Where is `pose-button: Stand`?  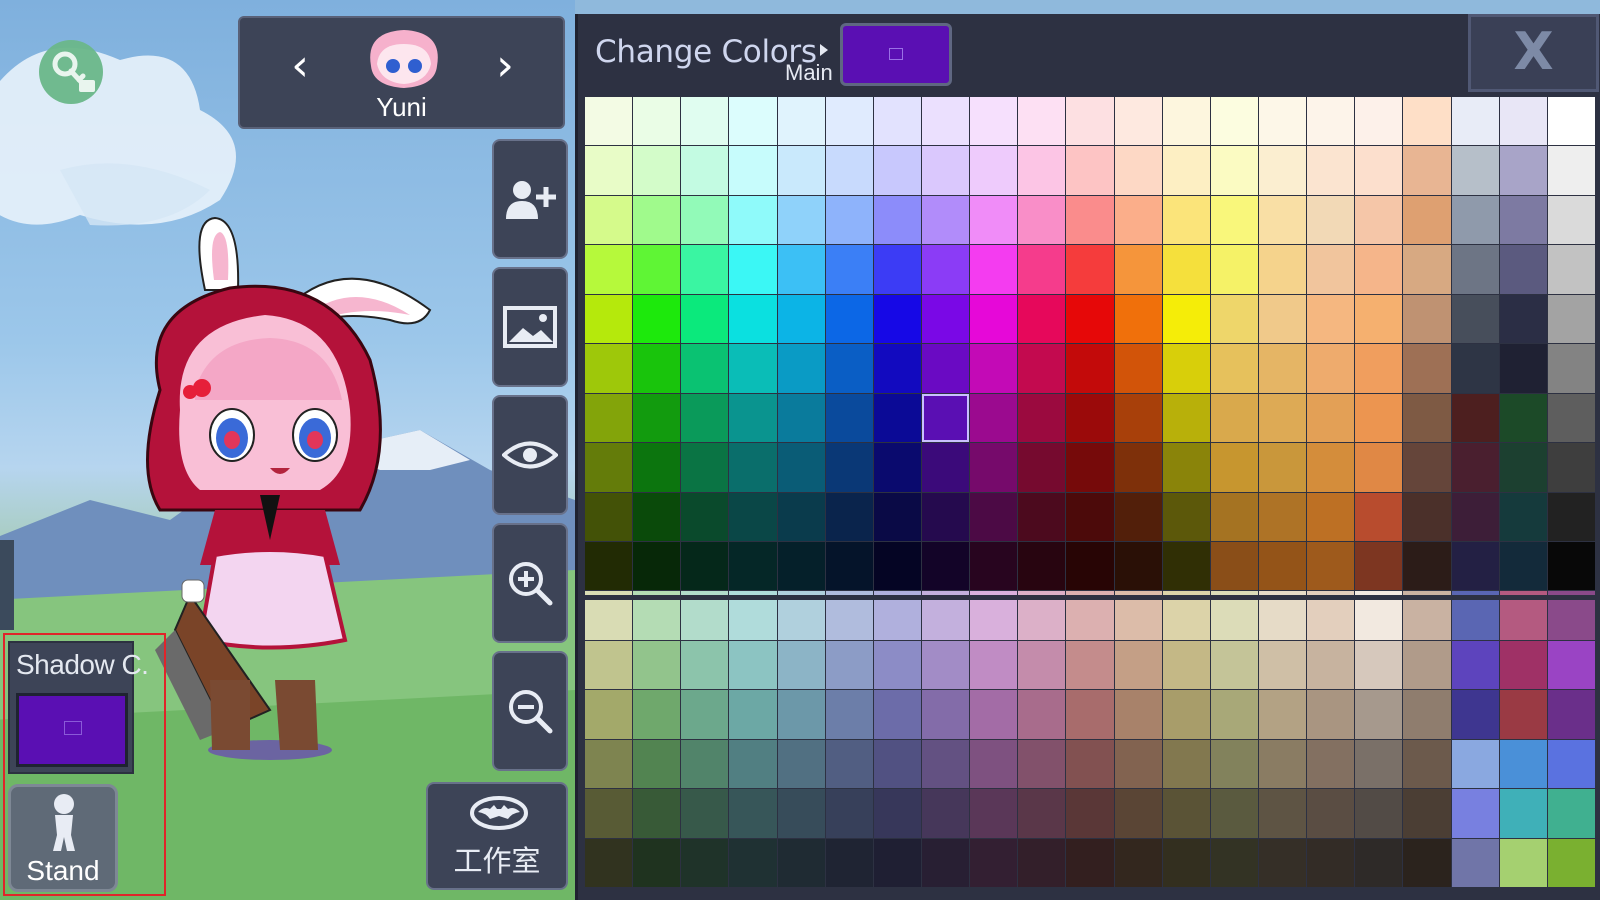 pose-button: Stand is located at coordinates (63, 838).